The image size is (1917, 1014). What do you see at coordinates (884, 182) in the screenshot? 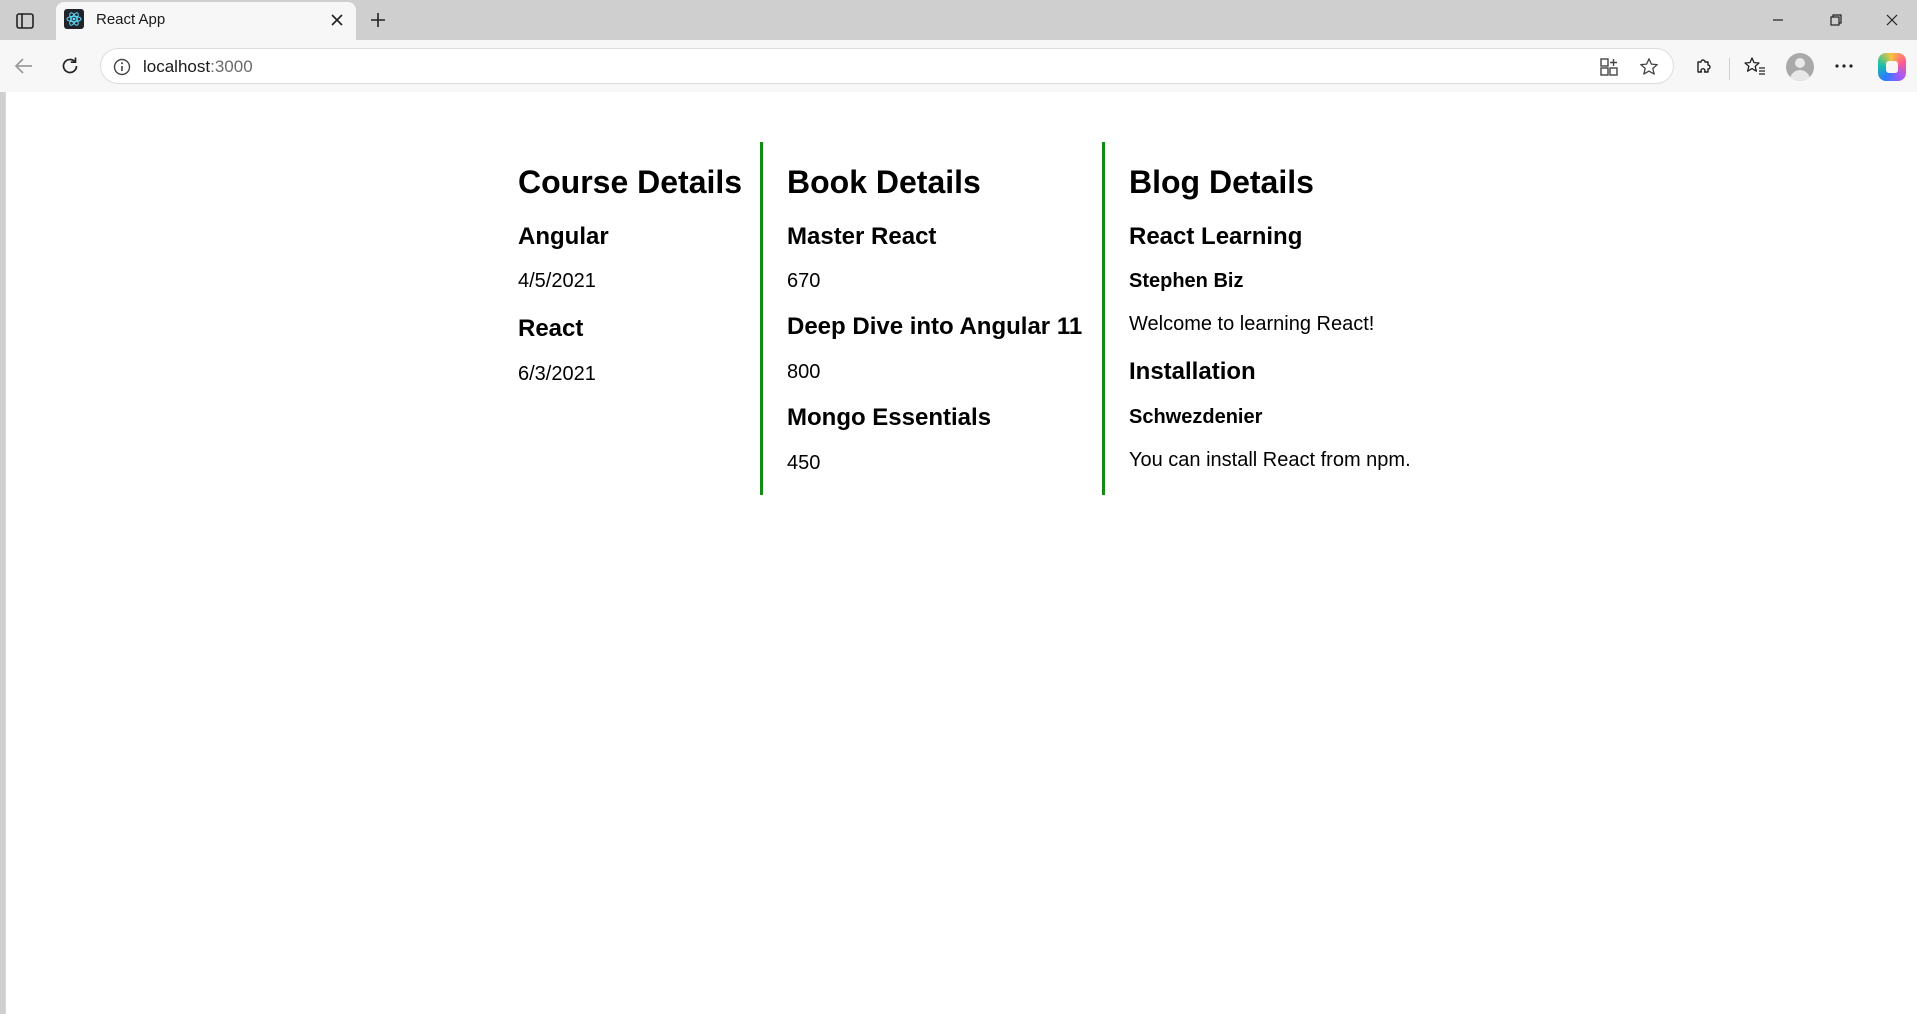
I see `book-details-heading: Book Details` at bounding box center [884, 182].